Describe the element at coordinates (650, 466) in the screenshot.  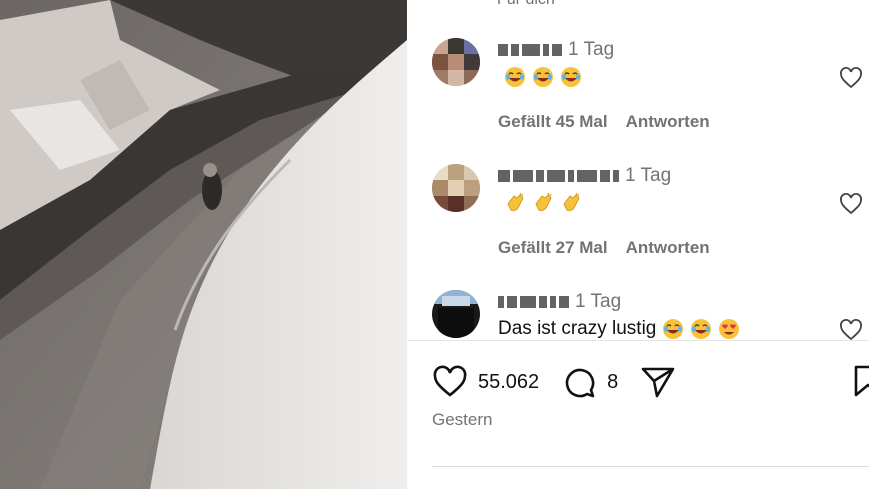
I see `bottom-divider` at that location.